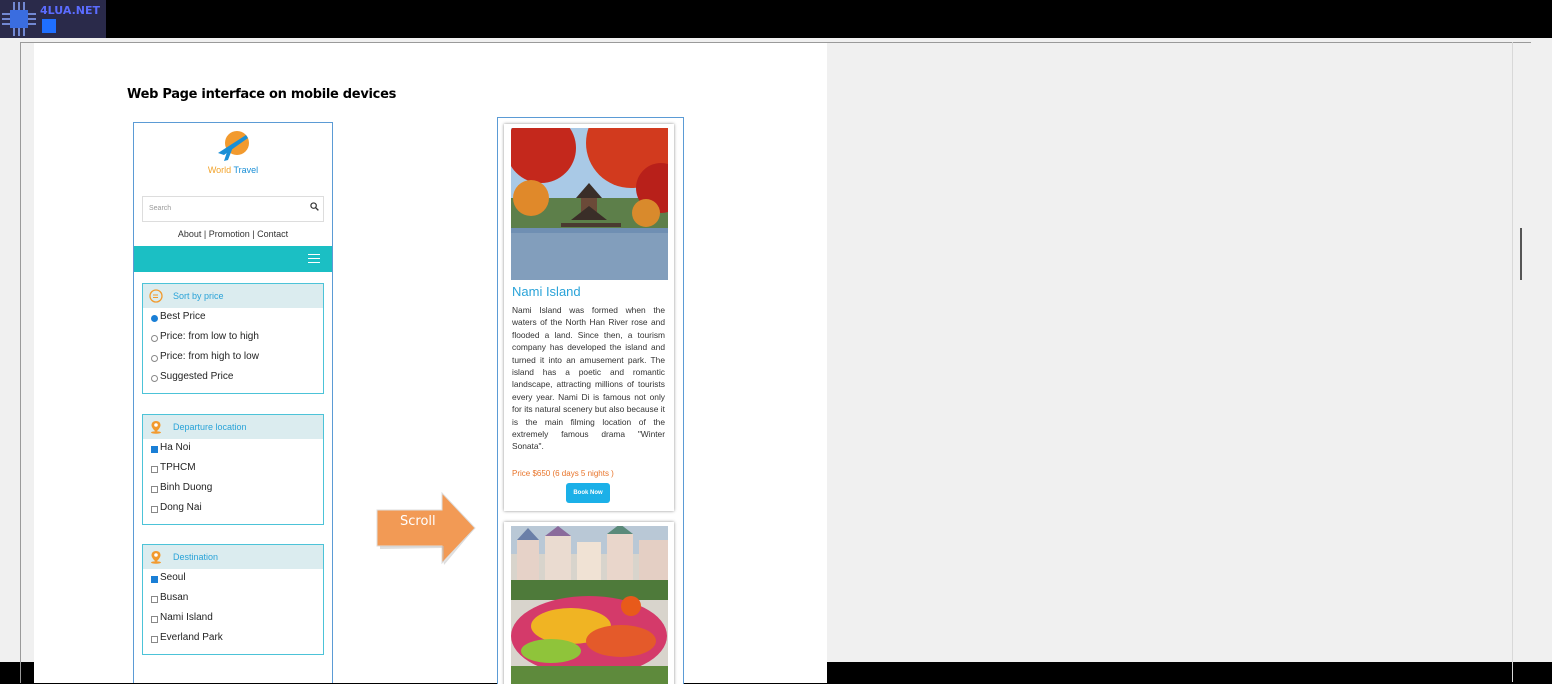 The height and width of the screenshot is (684, 1552). What do you see at coordinates (589, 204) in the screenshot?
I see `nami-island-photo` at bounding box center [589, 204].